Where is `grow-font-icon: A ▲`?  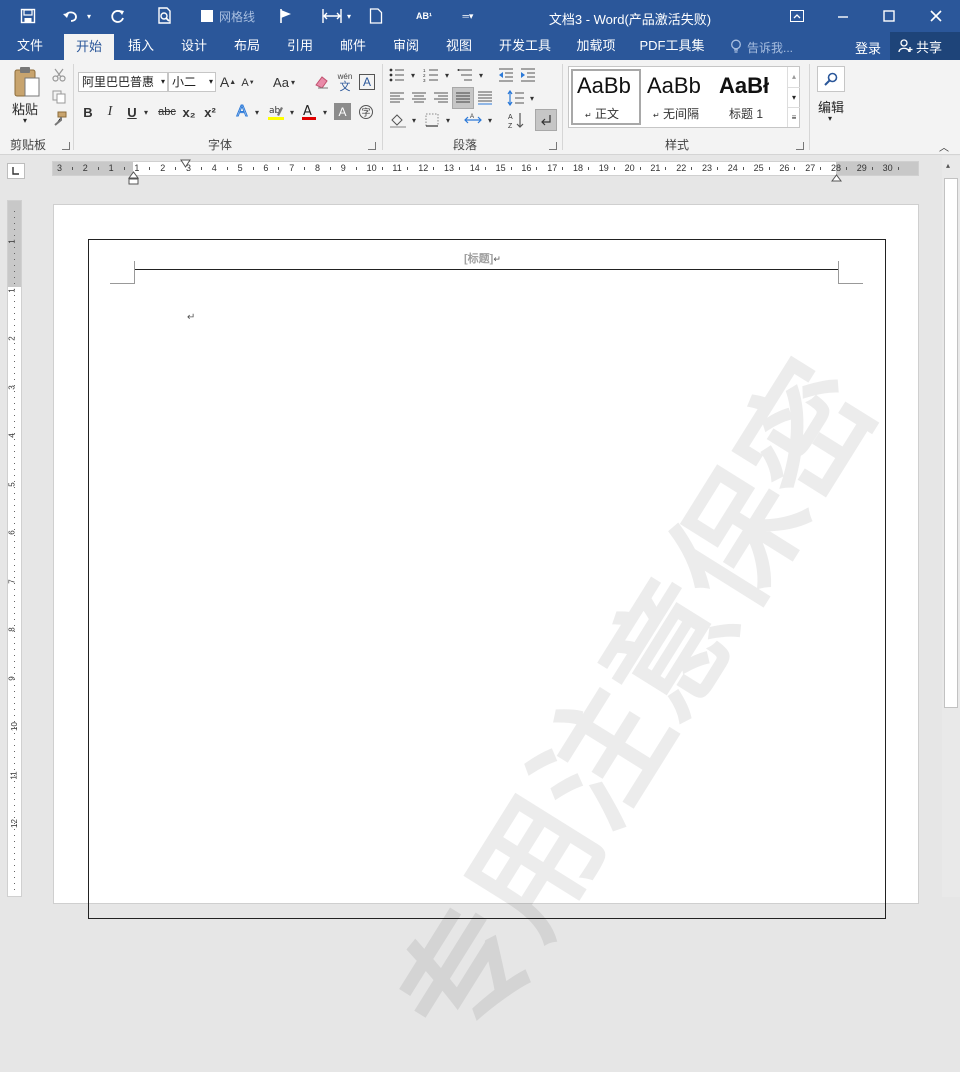 grow-font-icon: A ▲ is located at coordinates (228, 82).